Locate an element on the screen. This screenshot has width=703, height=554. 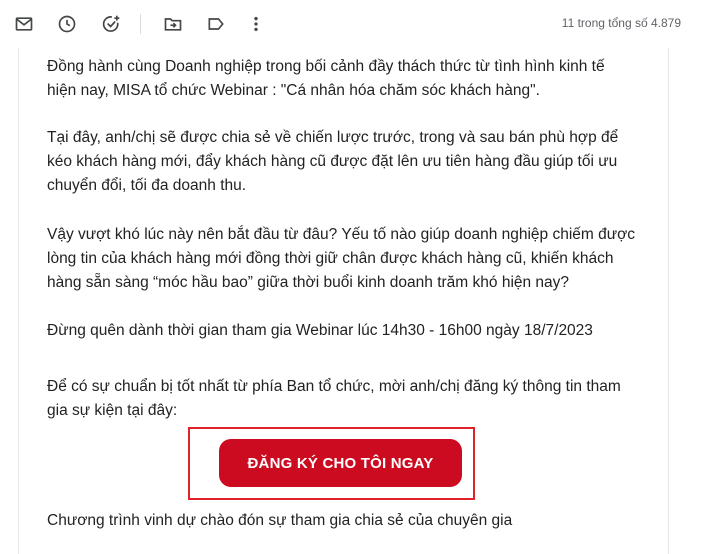
more-vert-icon is located at coordinates (256, 24).